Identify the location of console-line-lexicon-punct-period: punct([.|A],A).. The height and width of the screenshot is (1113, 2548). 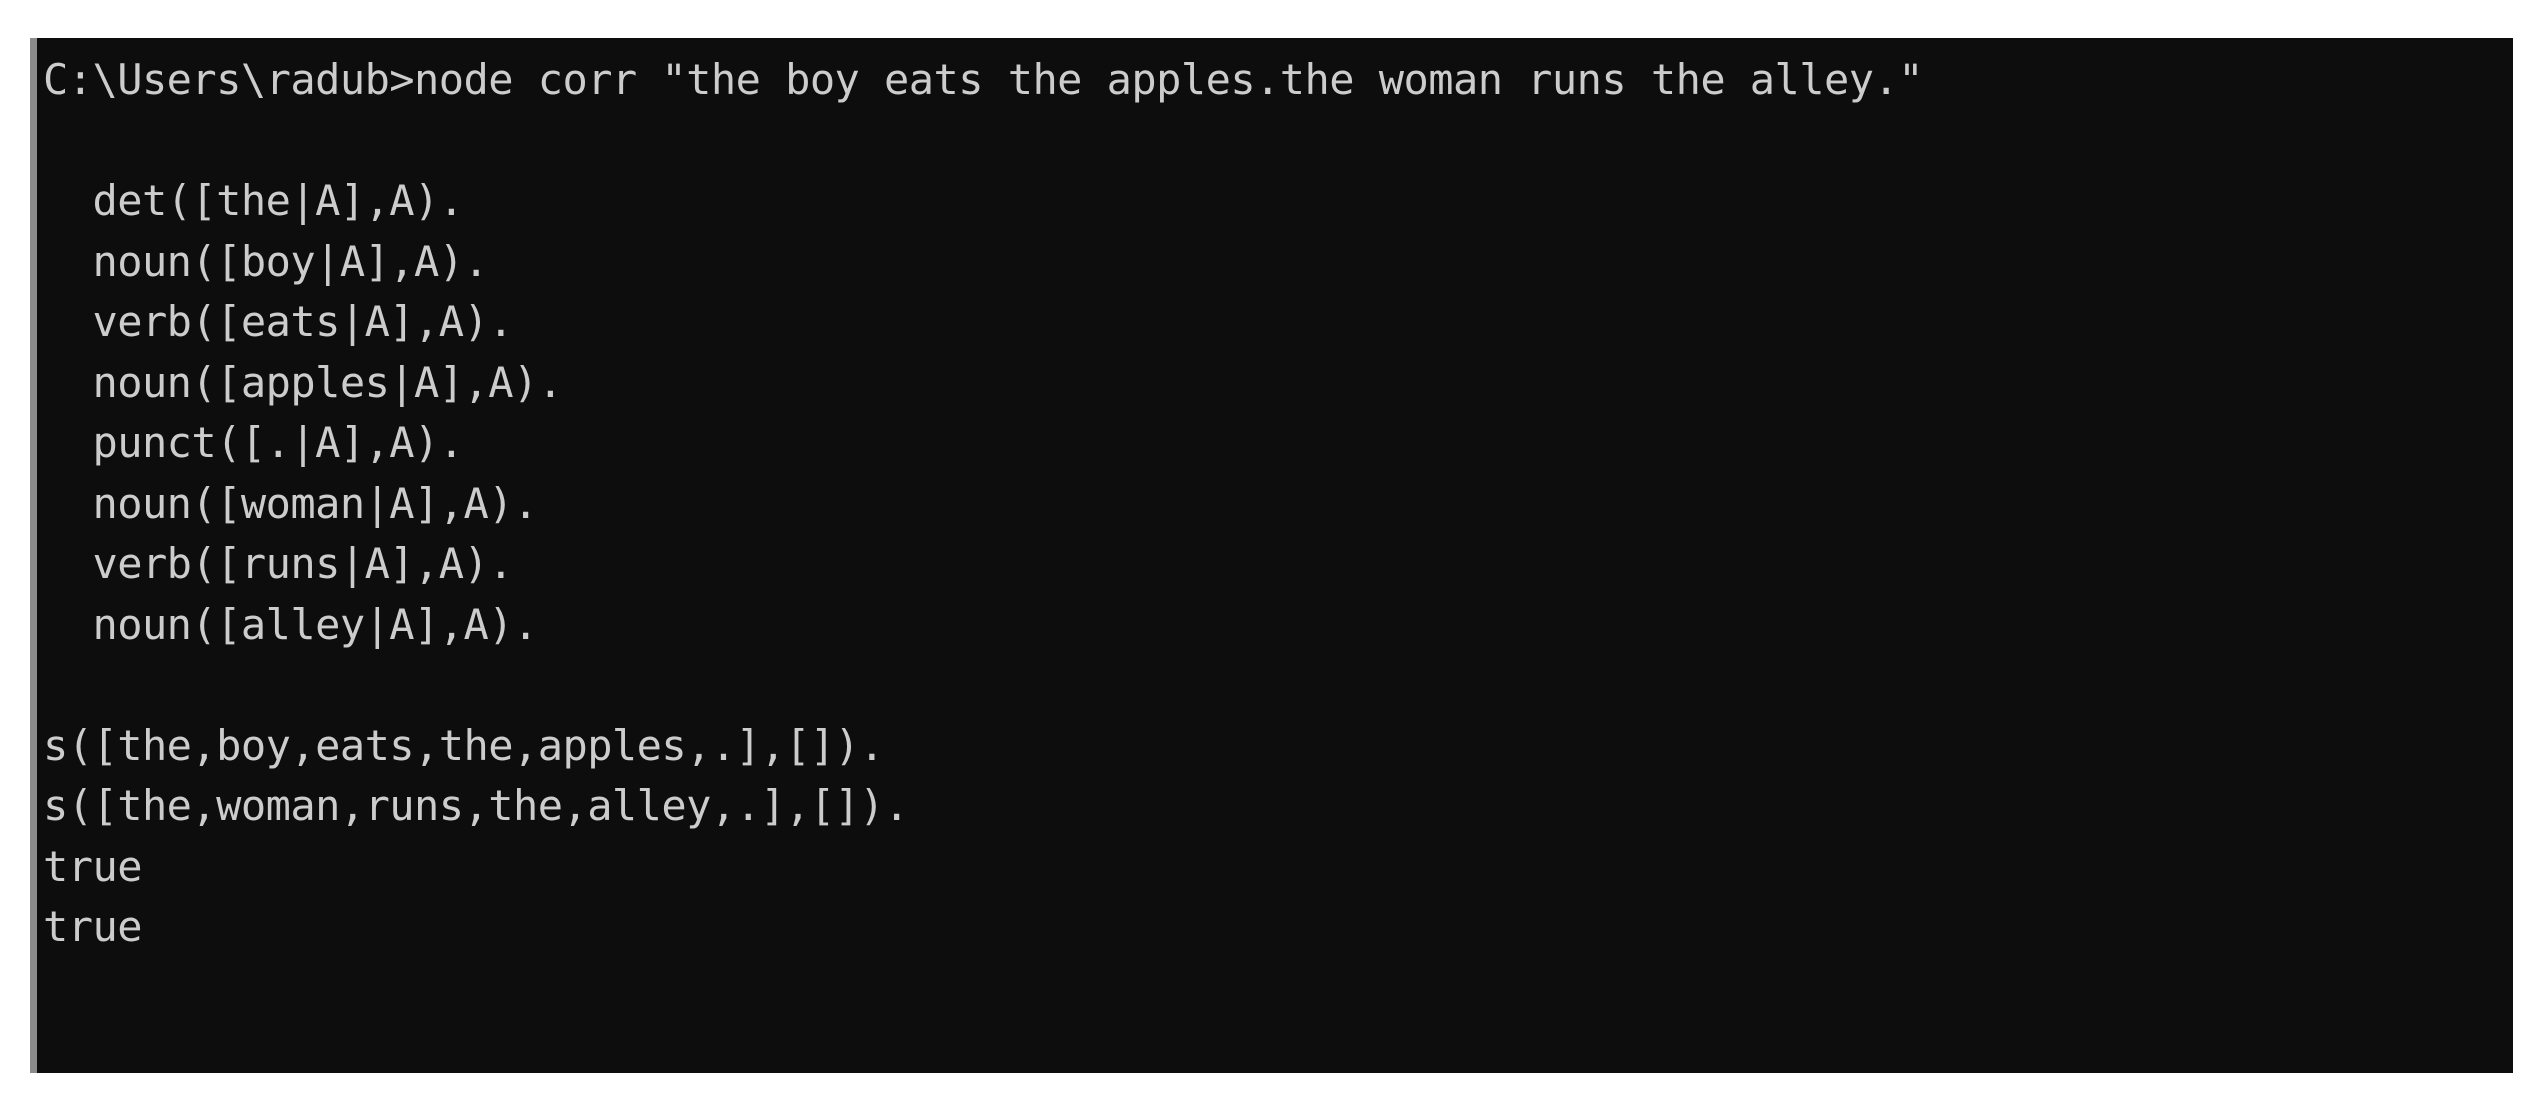
(253, 442).